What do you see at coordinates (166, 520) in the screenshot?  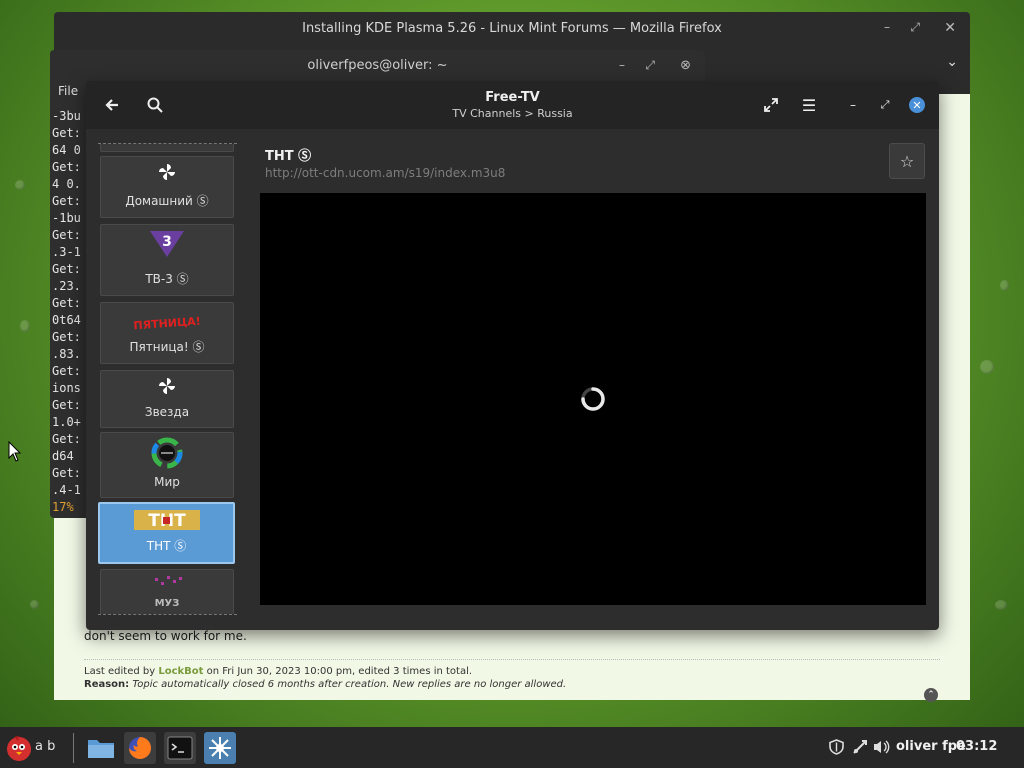 I see `tnt-logo-icon: ТНТ` at bounding box center [166, 520].